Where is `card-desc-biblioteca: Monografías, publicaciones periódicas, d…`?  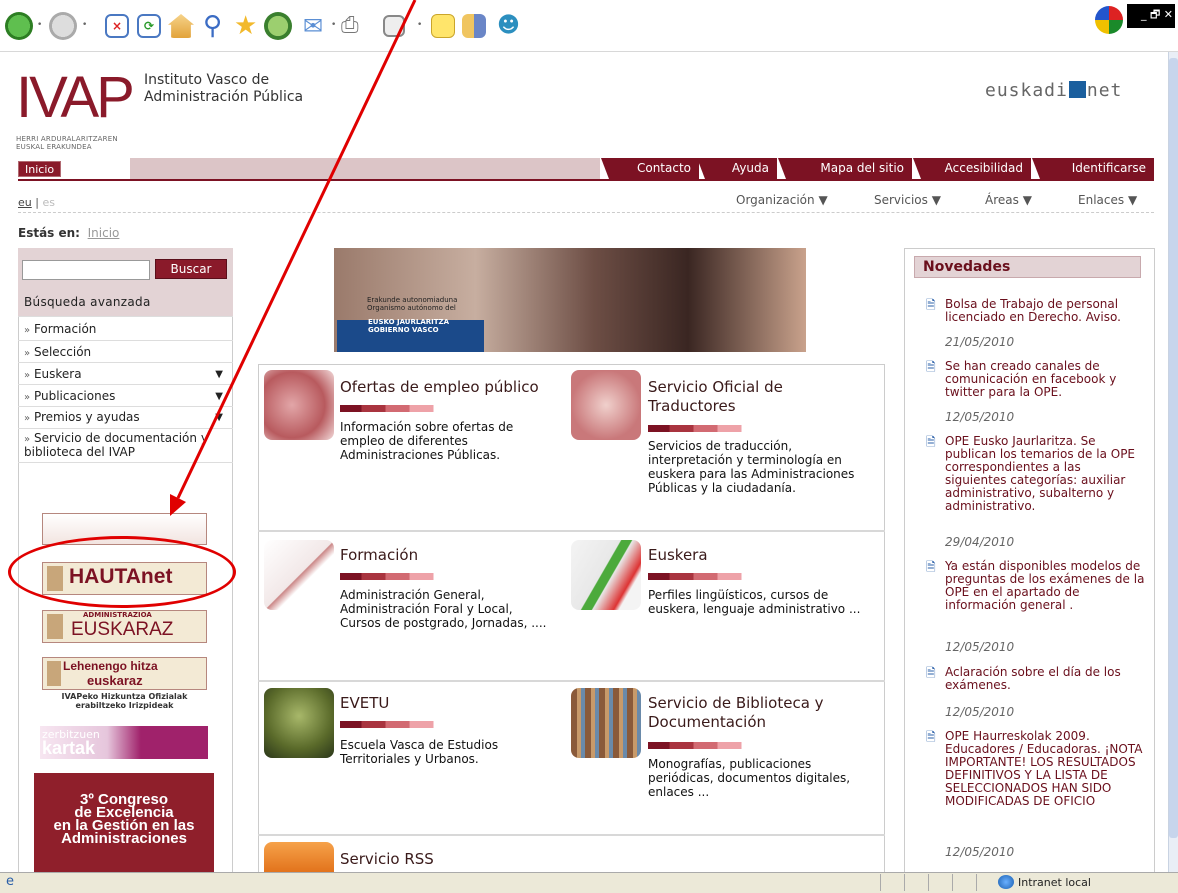
card-desc-biblioteca: Monografías, publicaciones periódicas, d… is located at coordinates (749, 778).